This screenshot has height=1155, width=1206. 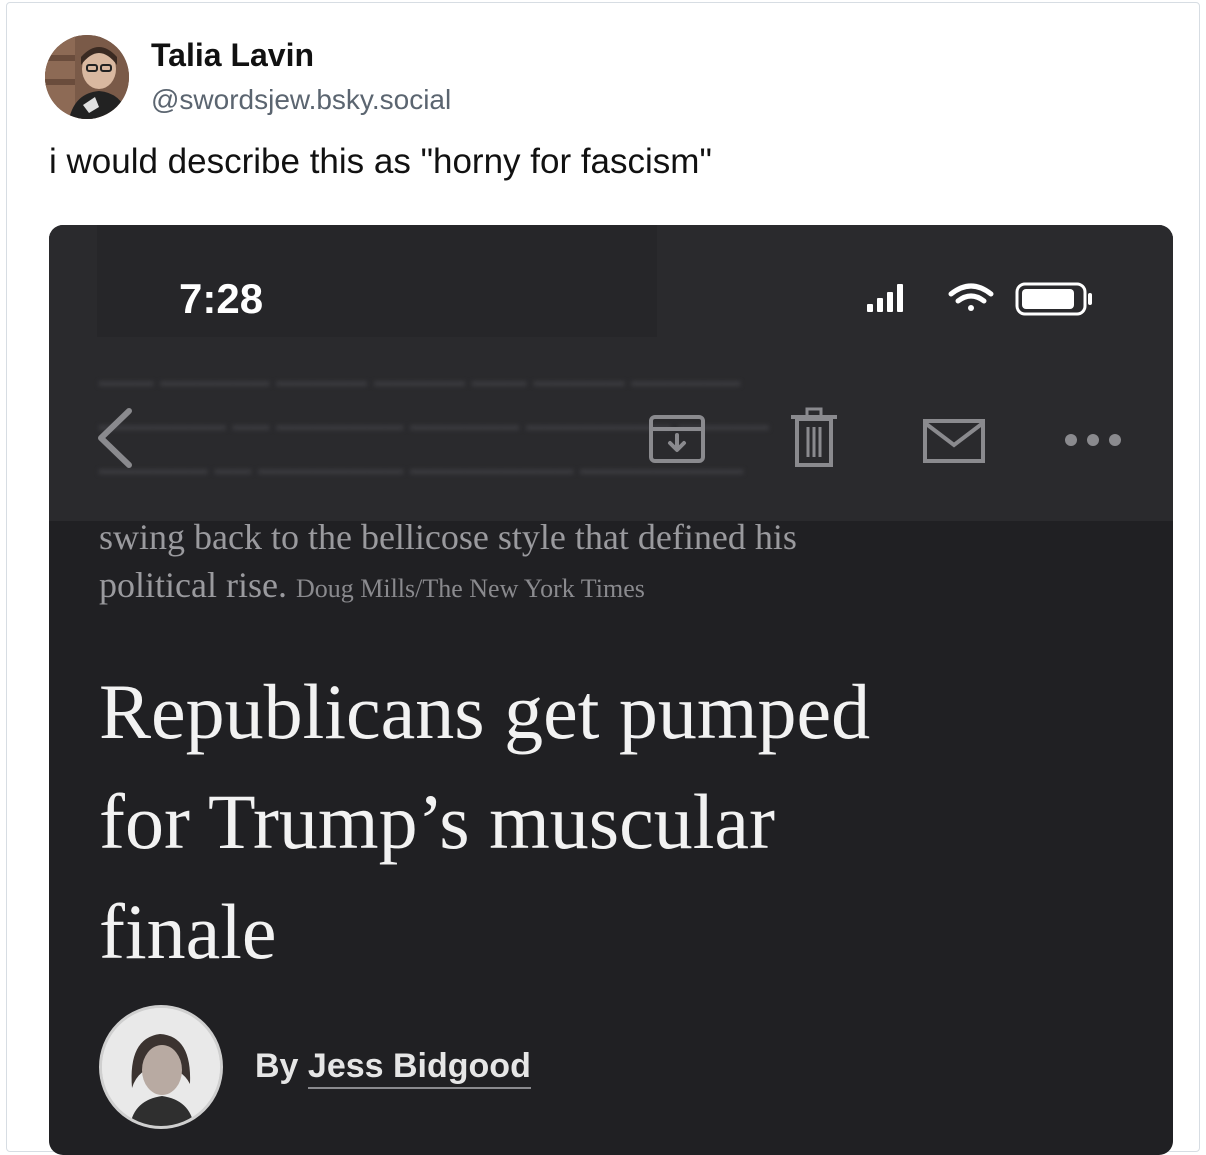 I want to click on author-link: Jess Bidgood, so click(x=419, y=1068).